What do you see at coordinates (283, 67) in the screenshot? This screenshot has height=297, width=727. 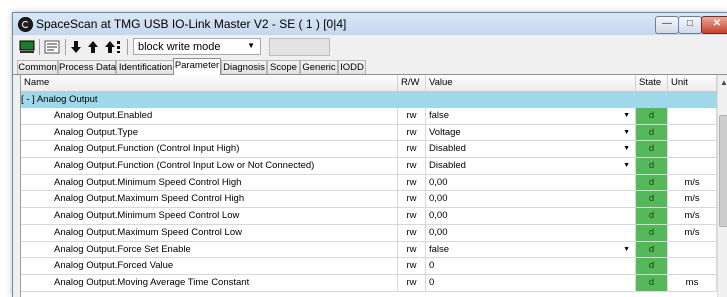 I see `tab-scope: Scope` at bounding box center [283, 67].